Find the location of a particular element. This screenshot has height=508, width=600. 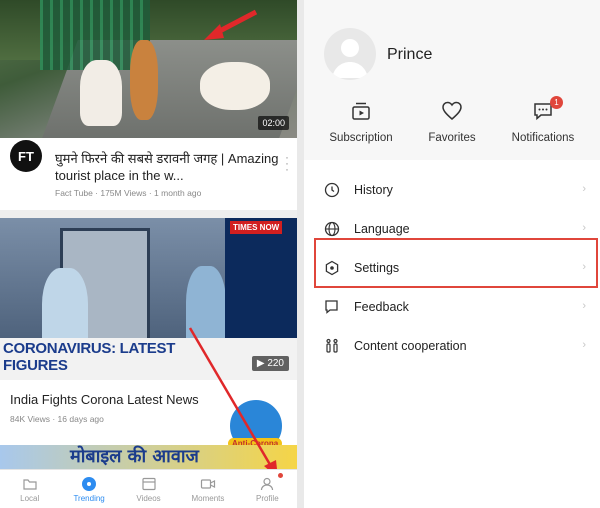

video-meta: Fact Tube · 175M Views · 1 month ago is located at coordinates (128, 193).